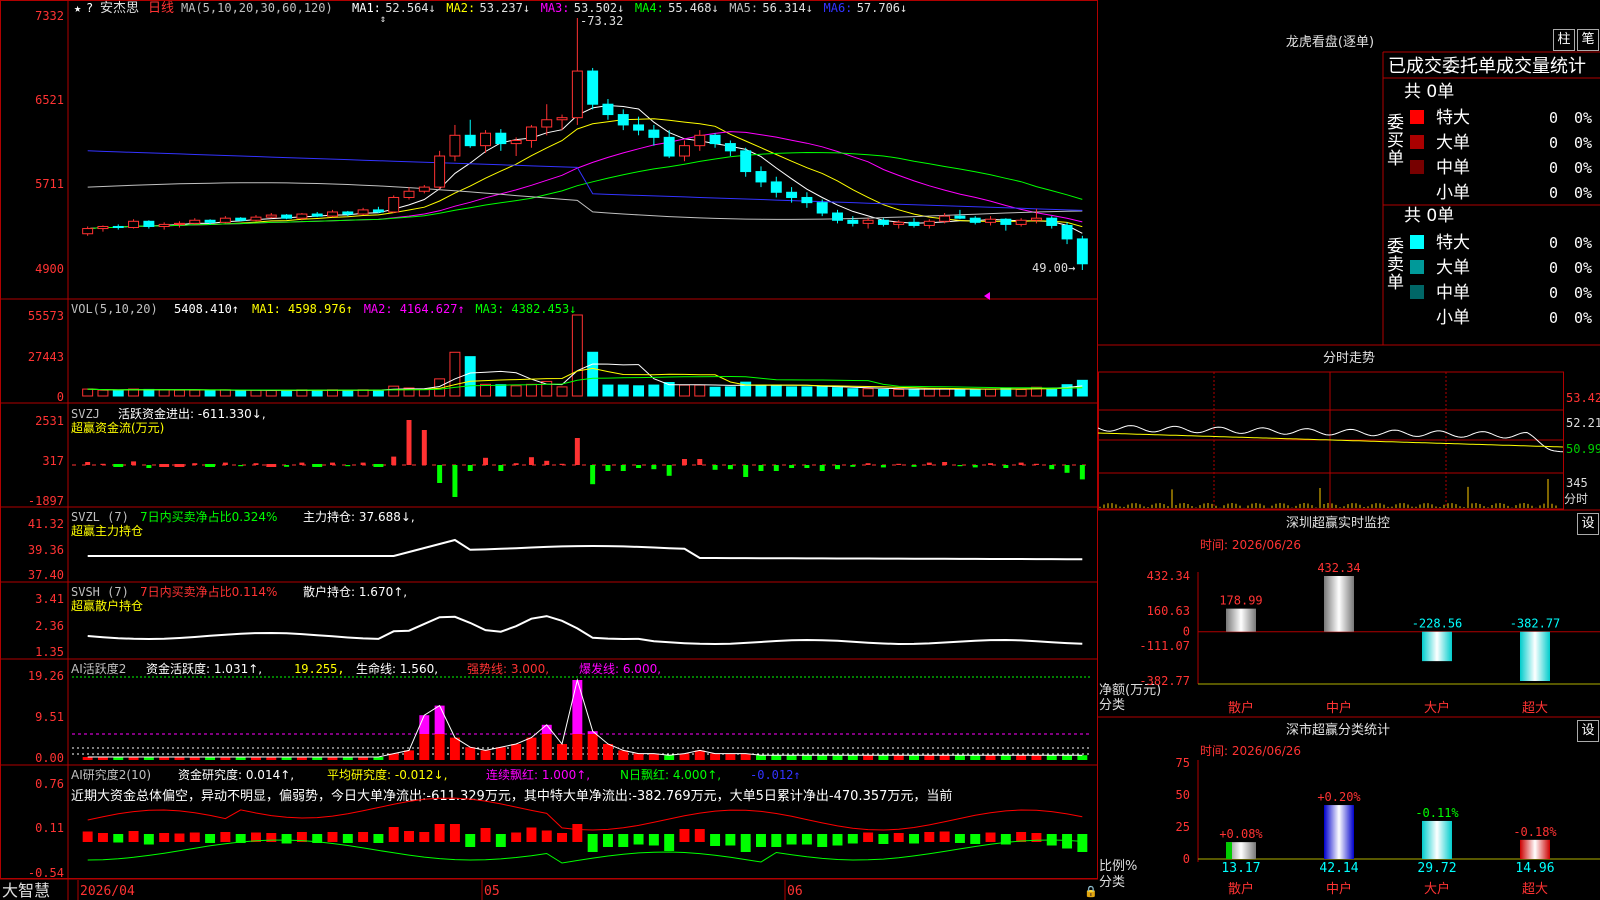  What do you see at coordinates (1186, 632) in the screenshot?
I see `monitor-axis-label: 0` at bounding box center [1186, 632].